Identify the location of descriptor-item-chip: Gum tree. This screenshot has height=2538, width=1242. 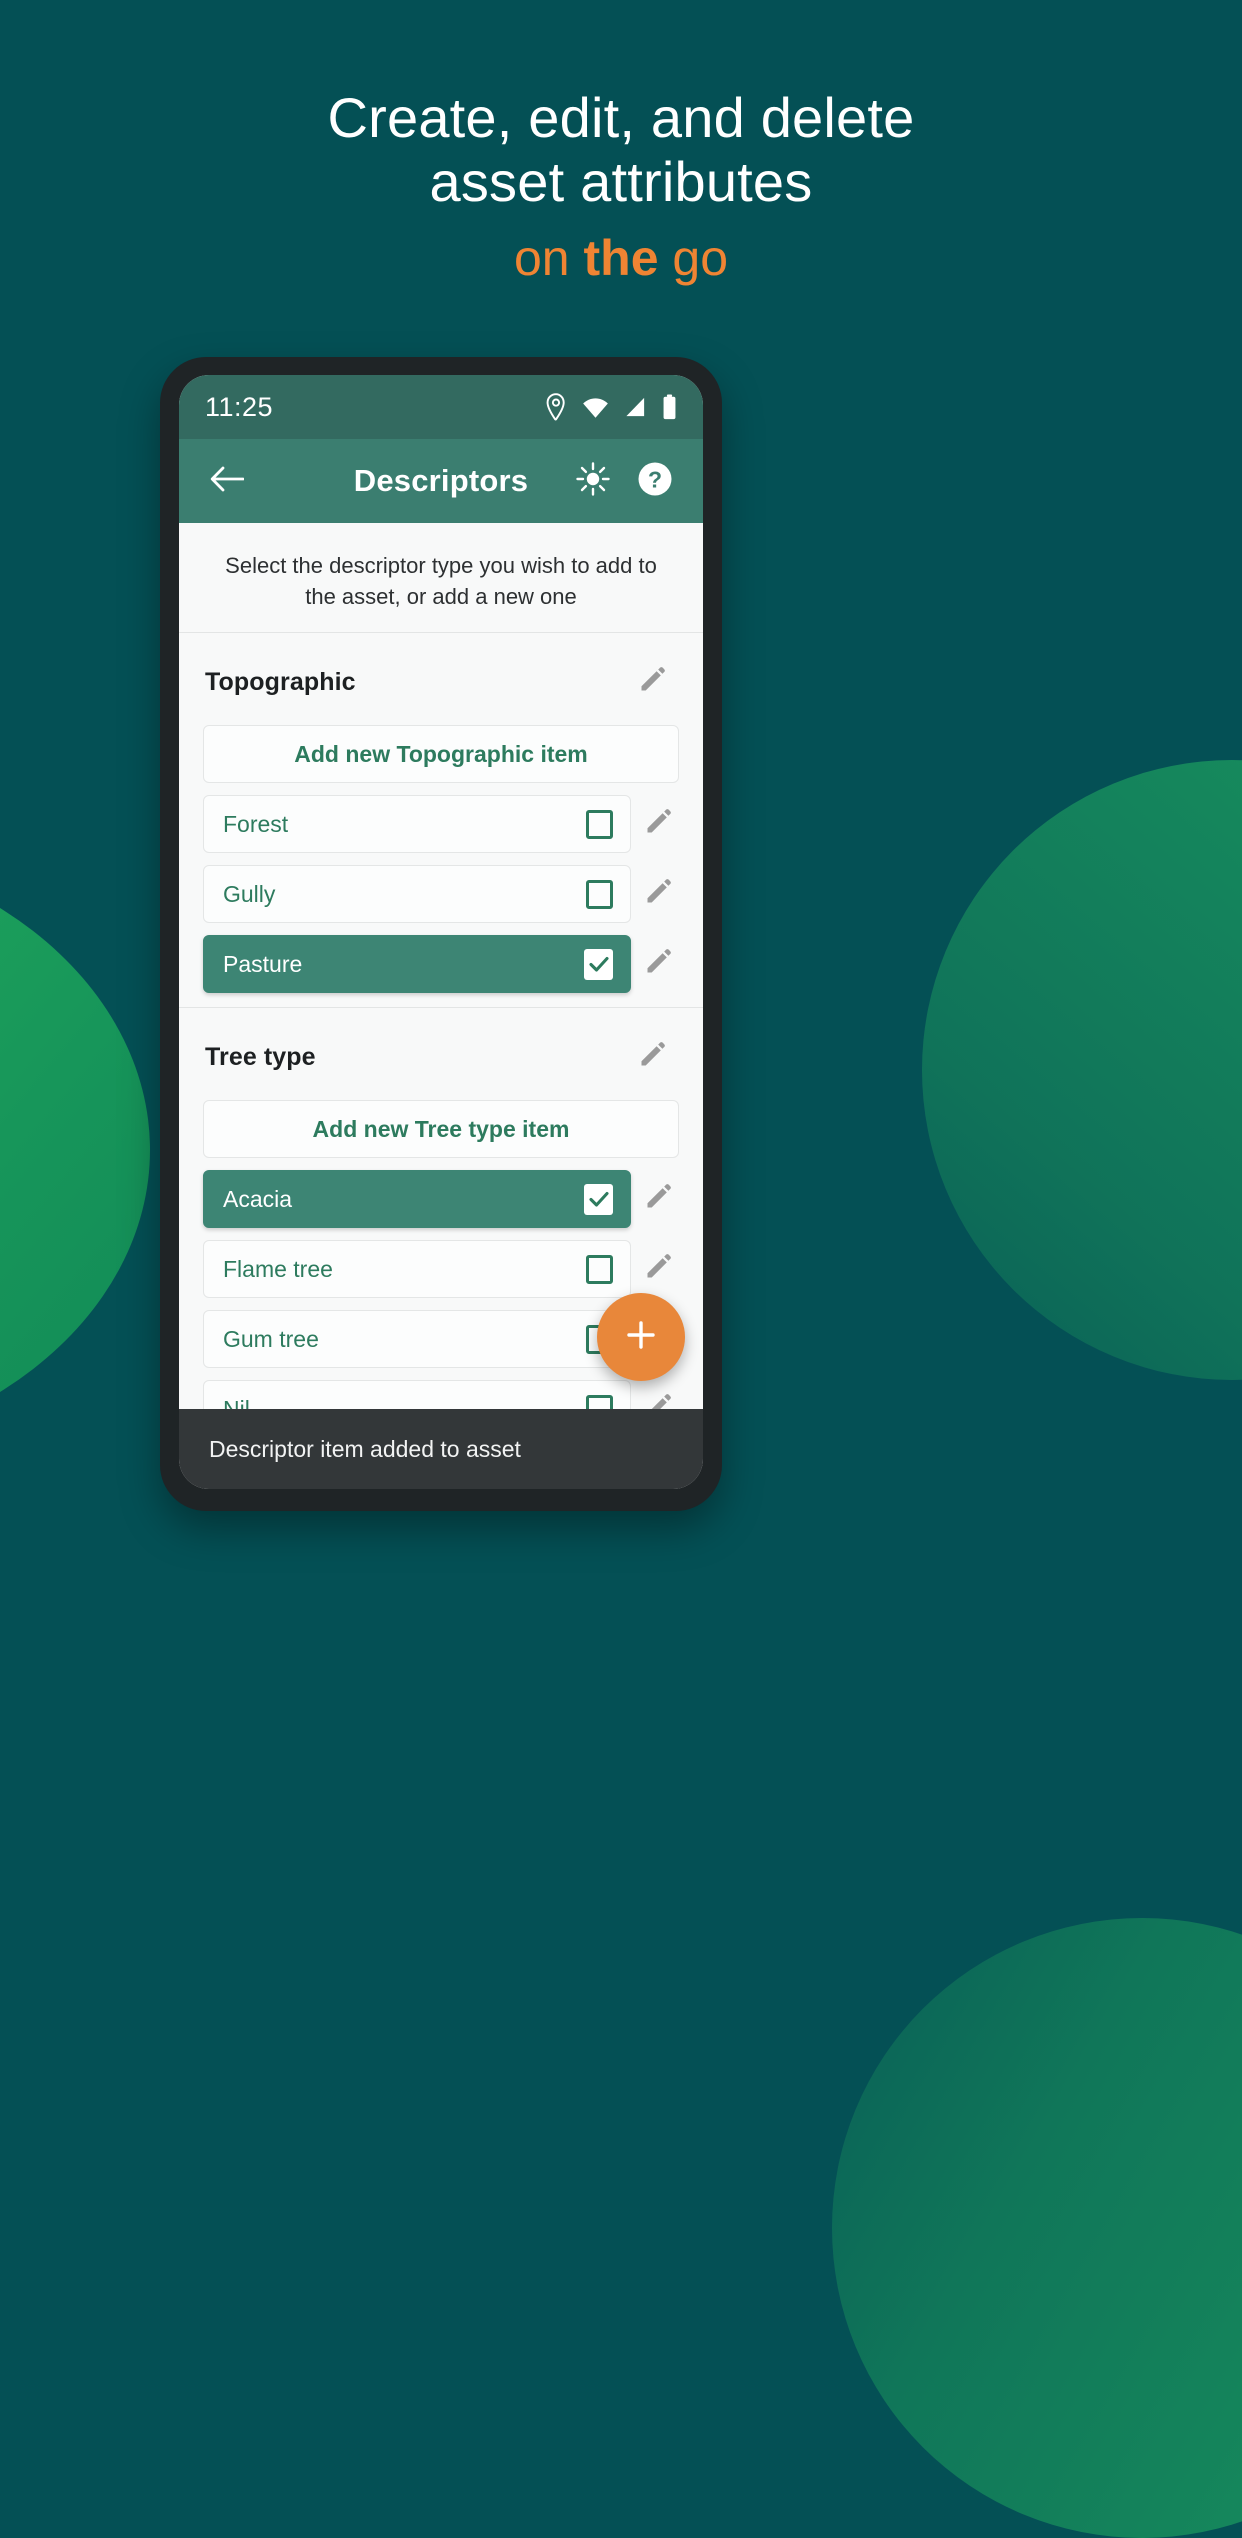
(417, 1339).